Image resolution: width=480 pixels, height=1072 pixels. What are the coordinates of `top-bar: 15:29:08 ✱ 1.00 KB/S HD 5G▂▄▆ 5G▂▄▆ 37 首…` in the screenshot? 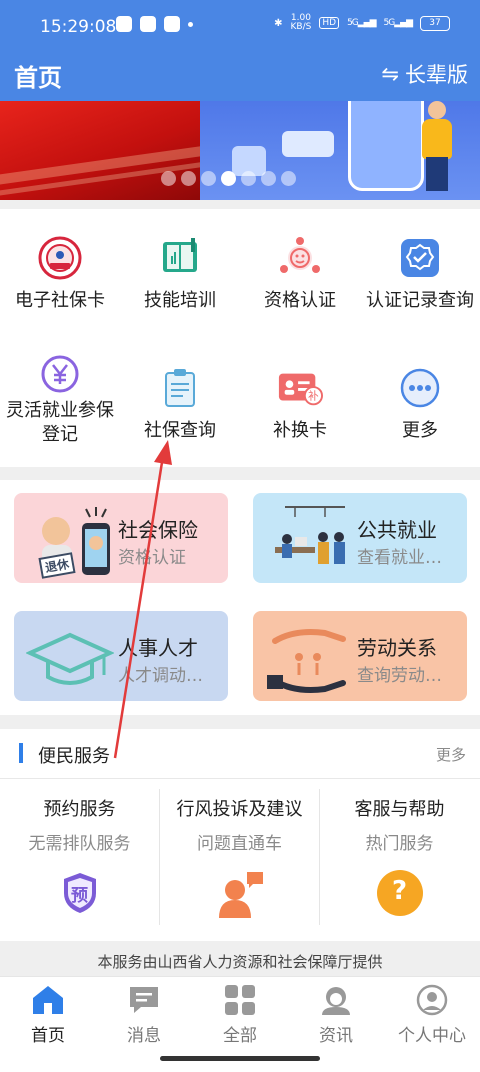 It's located at (240, 50).